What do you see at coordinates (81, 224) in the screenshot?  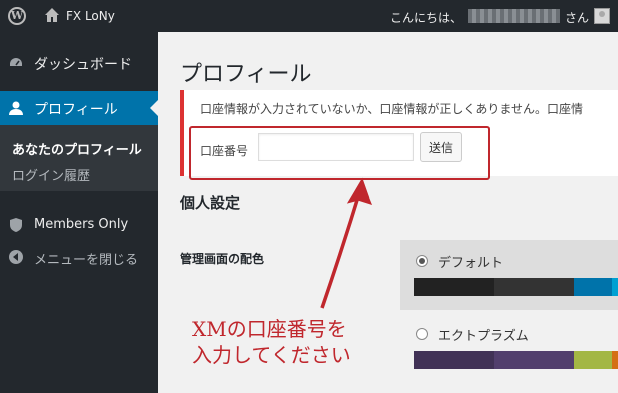 I see `sidebar-item-label: Members Only` at bounding box center [81, 224].